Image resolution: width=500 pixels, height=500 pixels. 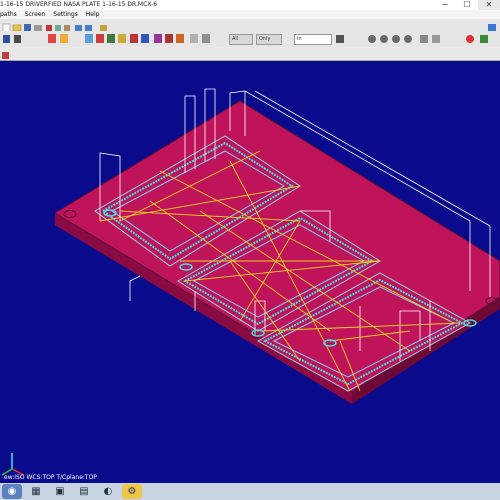 What do you see at coordinates (108, 491) in the screenshot?
I see `folder-icon: ◐` at bounding box center [108, 491].